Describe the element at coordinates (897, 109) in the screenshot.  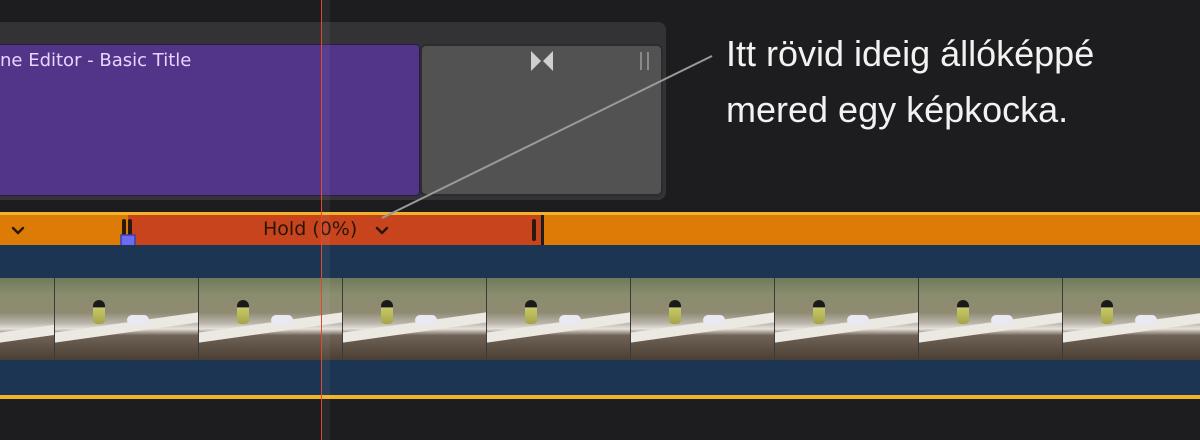
I see `annotation-line-2: mered egy képkocka.` at that location.